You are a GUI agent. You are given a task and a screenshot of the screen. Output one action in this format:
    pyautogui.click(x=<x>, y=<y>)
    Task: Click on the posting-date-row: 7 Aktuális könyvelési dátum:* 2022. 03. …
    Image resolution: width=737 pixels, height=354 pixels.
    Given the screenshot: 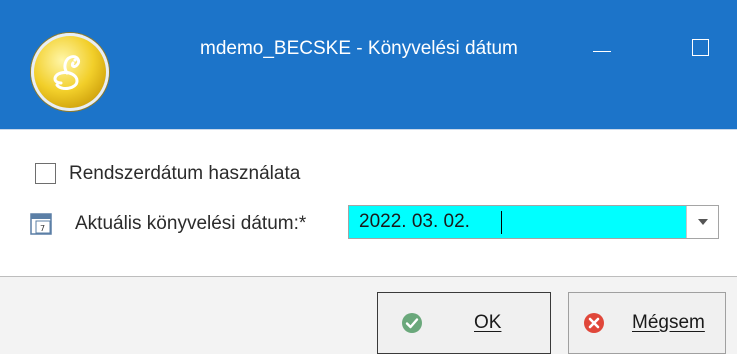 What is the action you would take?
    pyautogui.click(x=379, y=223)
    